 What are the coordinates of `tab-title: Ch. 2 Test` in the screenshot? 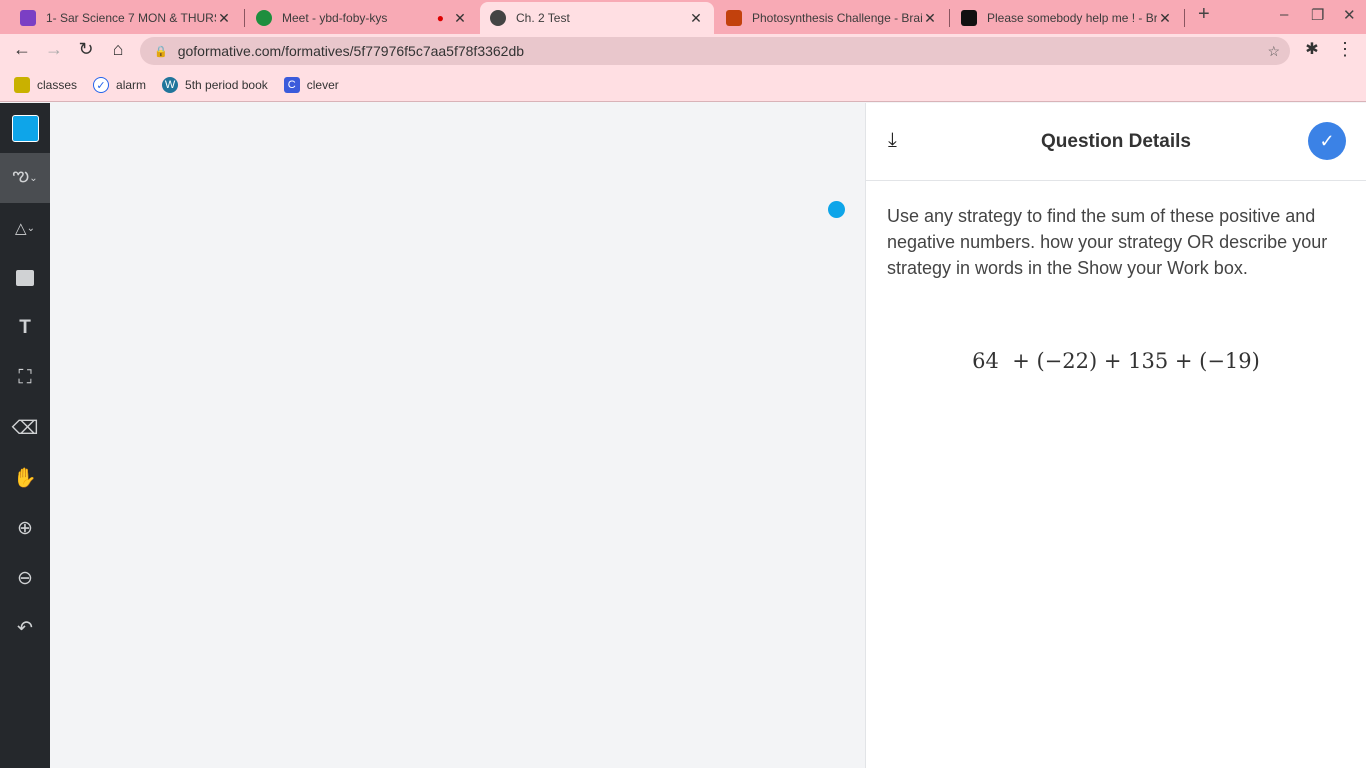 It's located at (543, 18).